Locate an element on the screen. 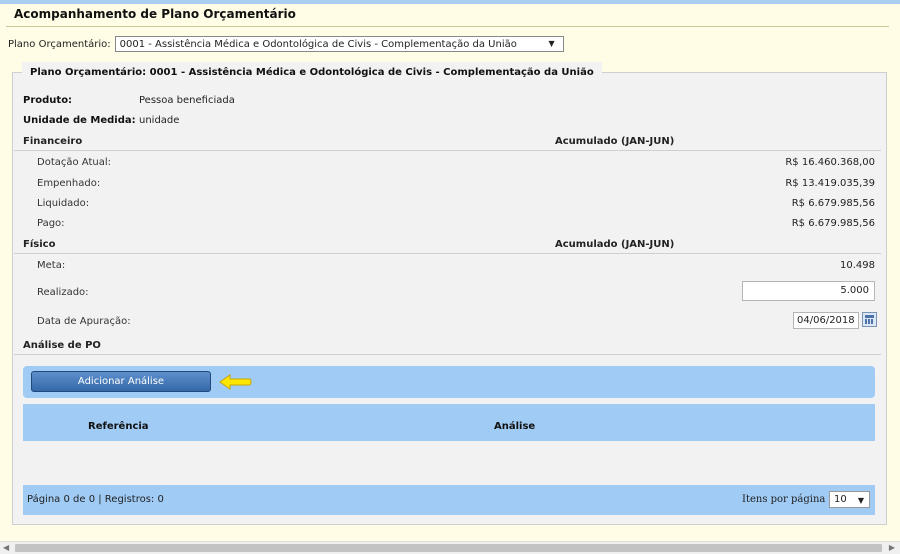 The height and width of the screenshot is (554, 900). analise-title: Análise de PO is located at coordinates (62, 345).